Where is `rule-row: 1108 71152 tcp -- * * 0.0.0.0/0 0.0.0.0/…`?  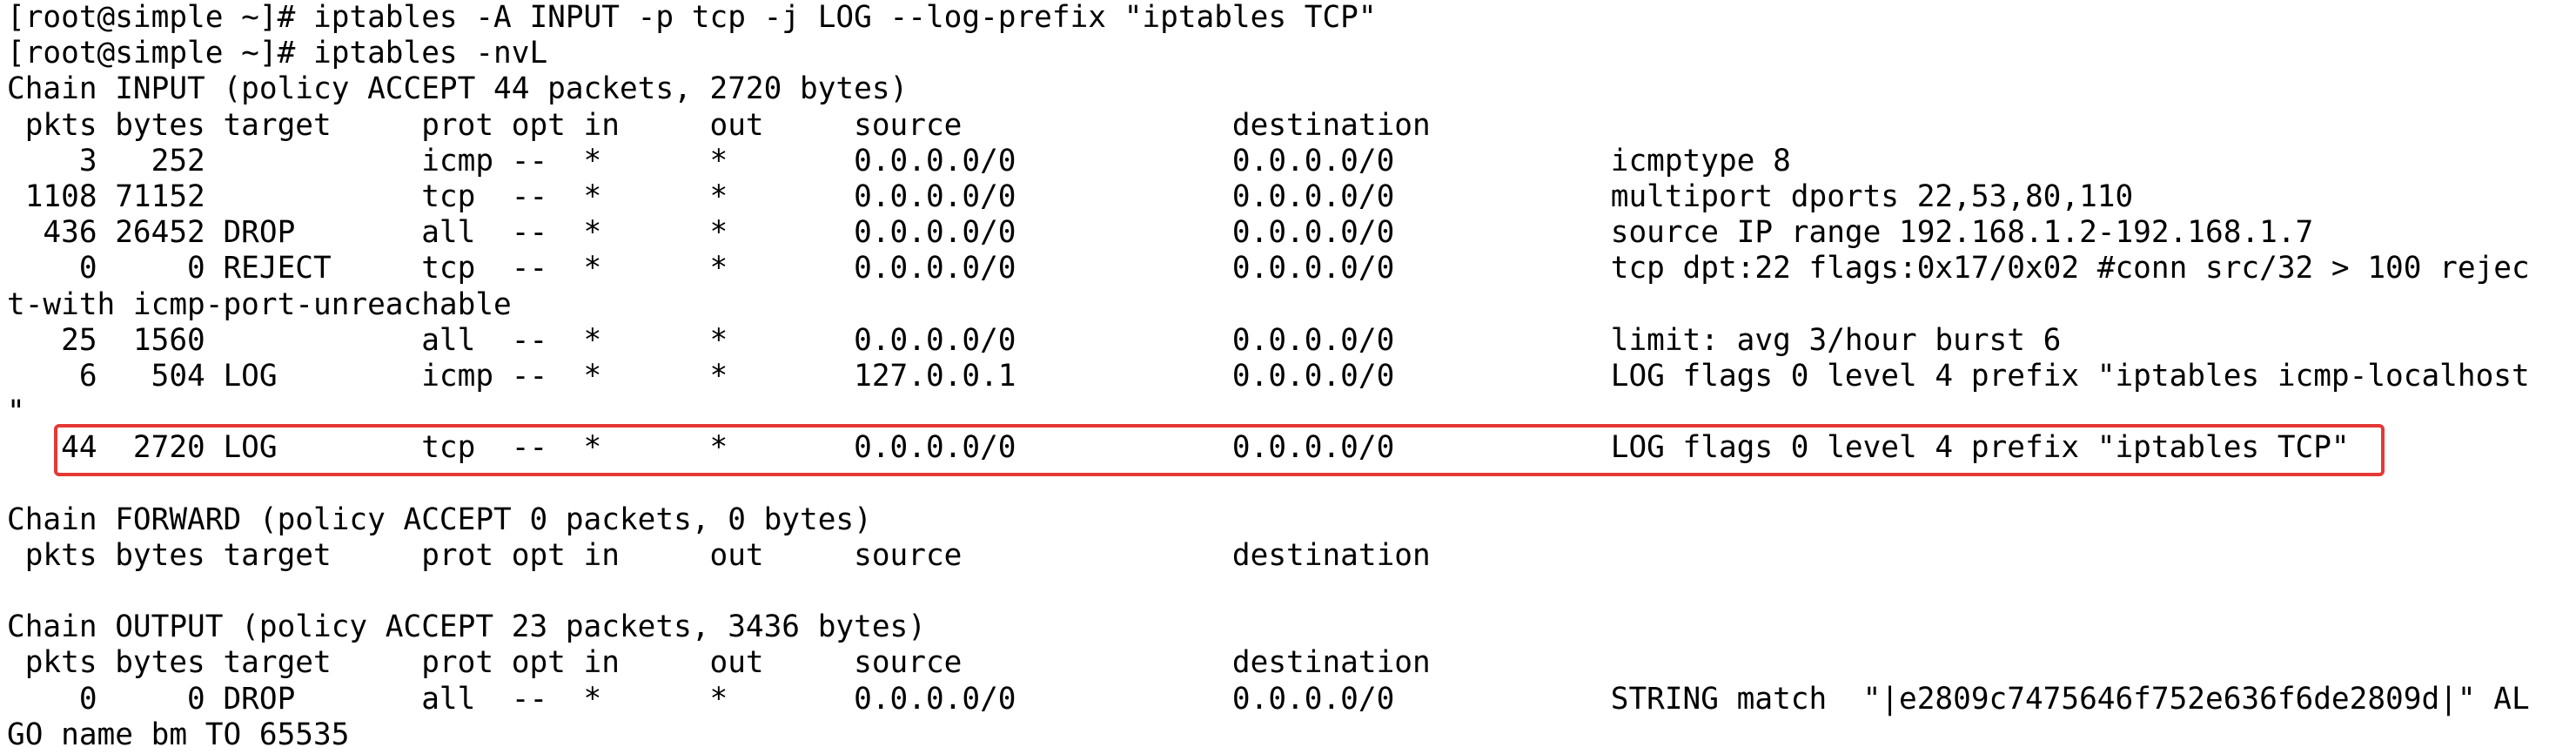
rule-row: 1108 71152 tcp -- * * 0.0.0.0/0 0.0.0.0/… is located at coordinates (1070, 196).